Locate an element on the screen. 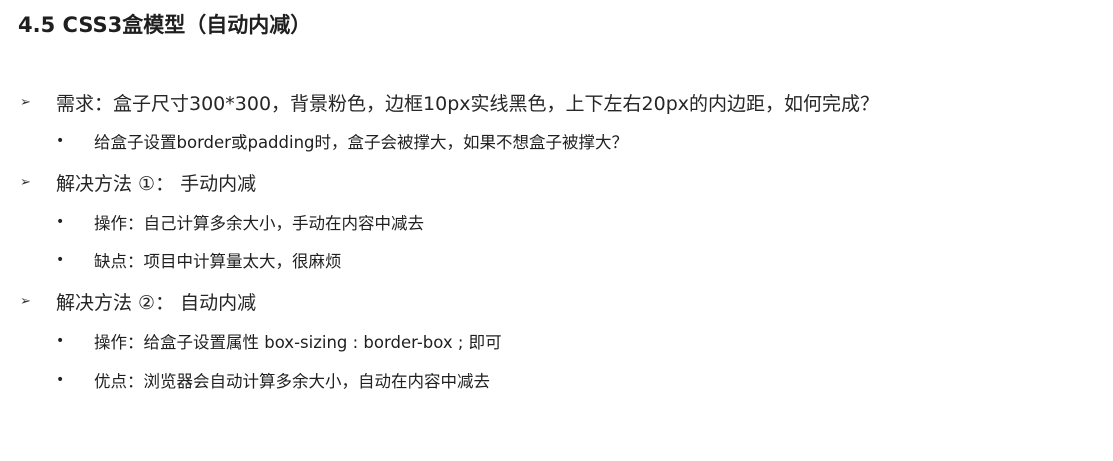  bullet-item-method-2: ➢ 解决方法 ②： 自动内减 is located at coordinates (138, 301).